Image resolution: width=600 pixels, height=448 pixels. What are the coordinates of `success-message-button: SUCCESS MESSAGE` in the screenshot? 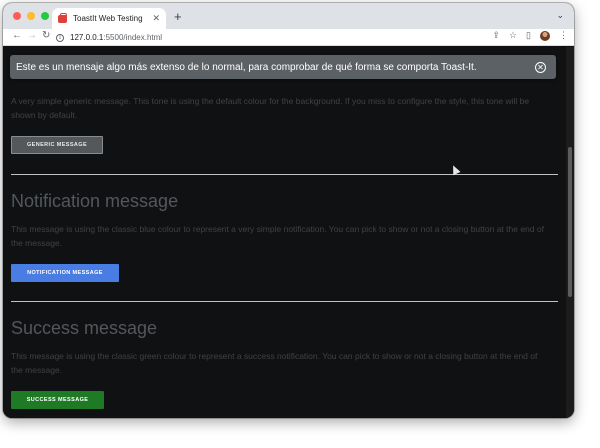 It's located at (57, 400).